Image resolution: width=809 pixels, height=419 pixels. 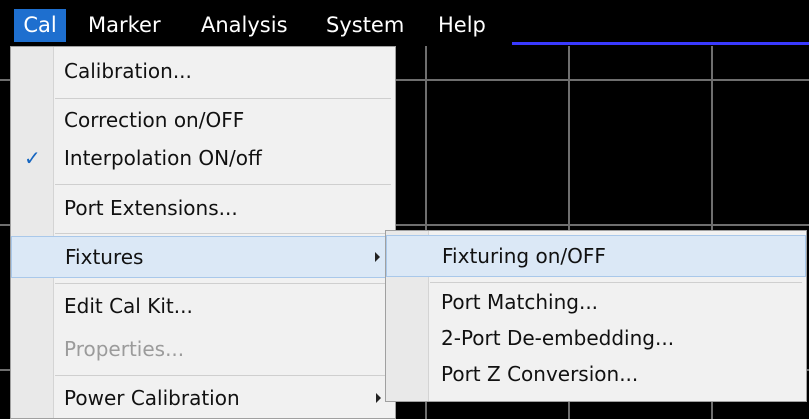 I want to click on submenu-item-fixturing: Fixturing on/OFF, so click(x=596, y=256).